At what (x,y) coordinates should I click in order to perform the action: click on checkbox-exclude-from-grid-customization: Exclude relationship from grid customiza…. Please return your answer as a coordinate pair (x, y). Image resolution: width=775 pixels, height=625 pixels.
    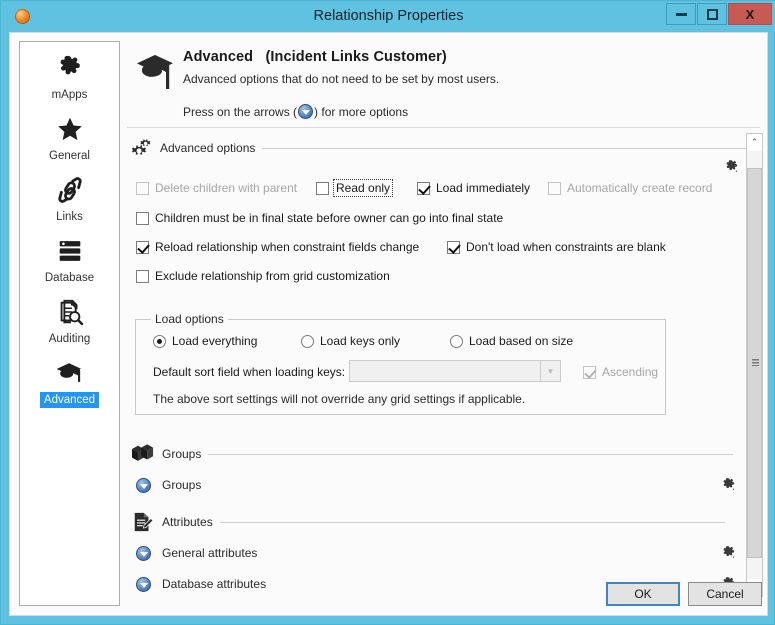
    Looking at the image, I should click on (263, 276).